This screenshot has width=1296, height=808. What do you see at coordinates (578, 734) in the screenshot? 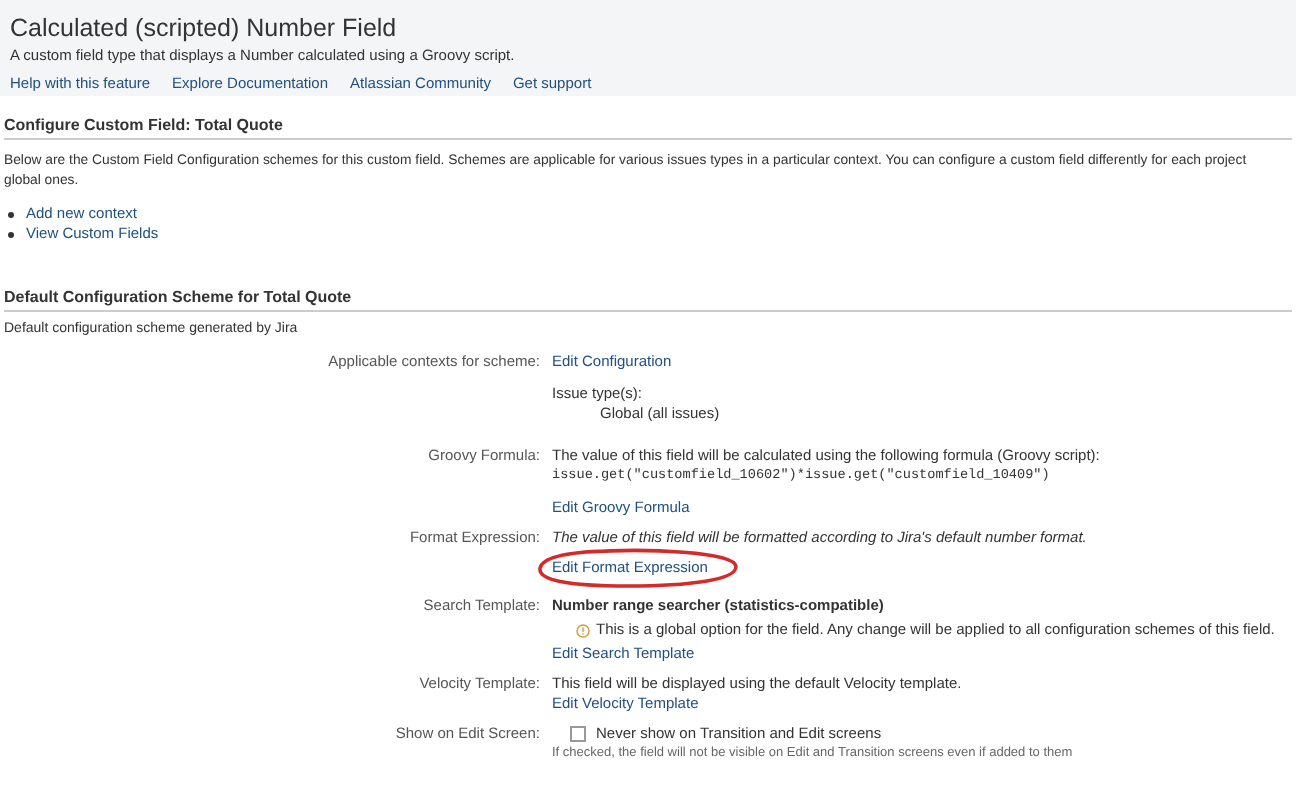
I see `checkbox` at bounding box center [578, 734].